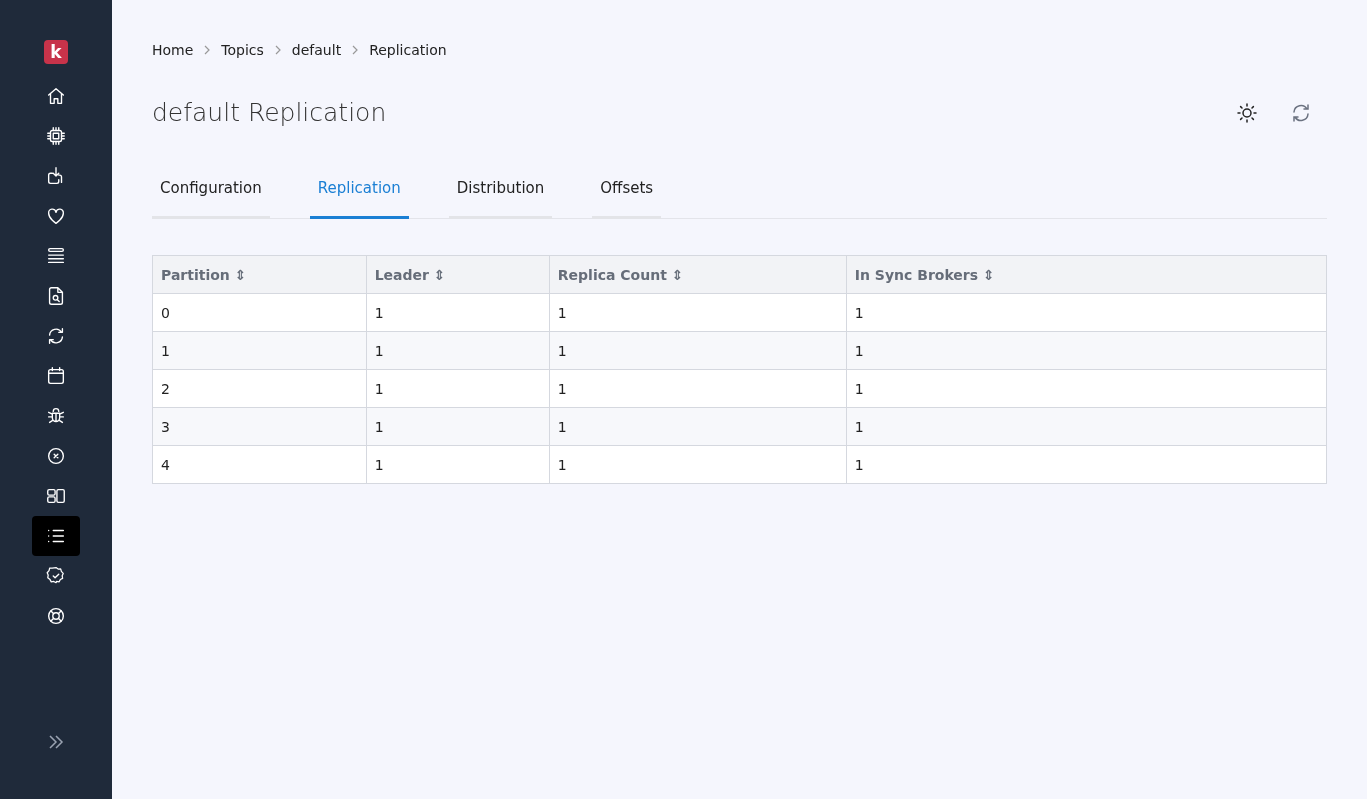  What do you see at coordinates (359, 193) in the screenshot?
I see `tab: Replication` at bounding box center [359, 193].